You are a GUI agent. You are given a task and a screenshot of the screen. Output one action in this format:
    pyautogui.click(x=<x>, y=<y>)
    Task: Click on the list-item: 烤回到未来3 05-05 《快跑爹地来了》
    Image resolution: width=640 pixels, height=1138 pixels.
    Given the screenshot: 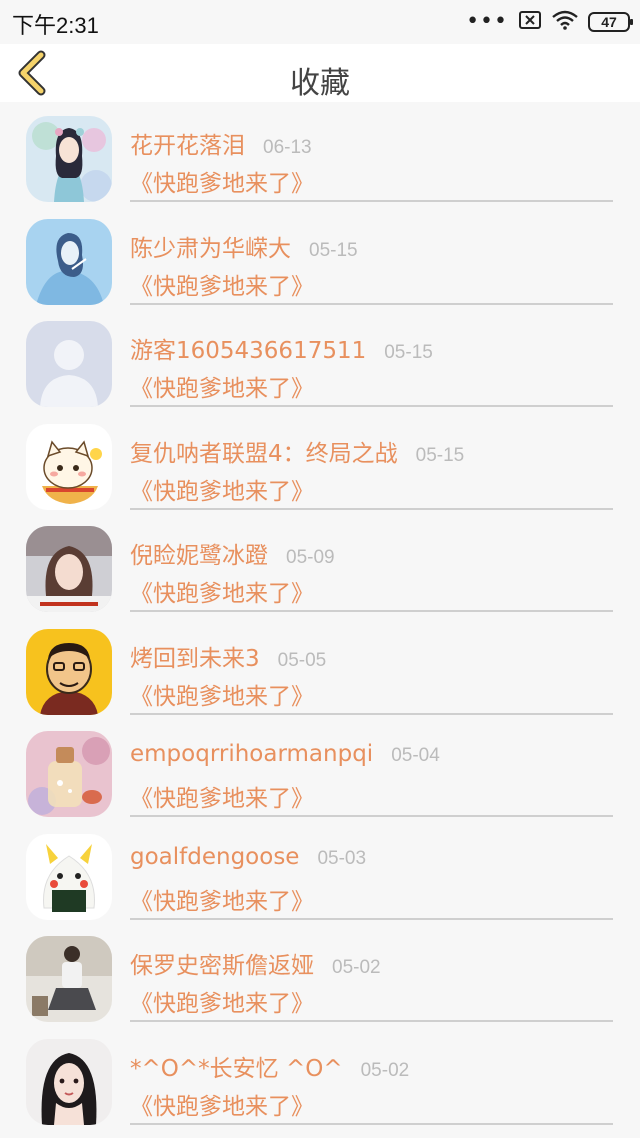 What is the action you would take?
    pyautogui.click(x=320, y=666)
    